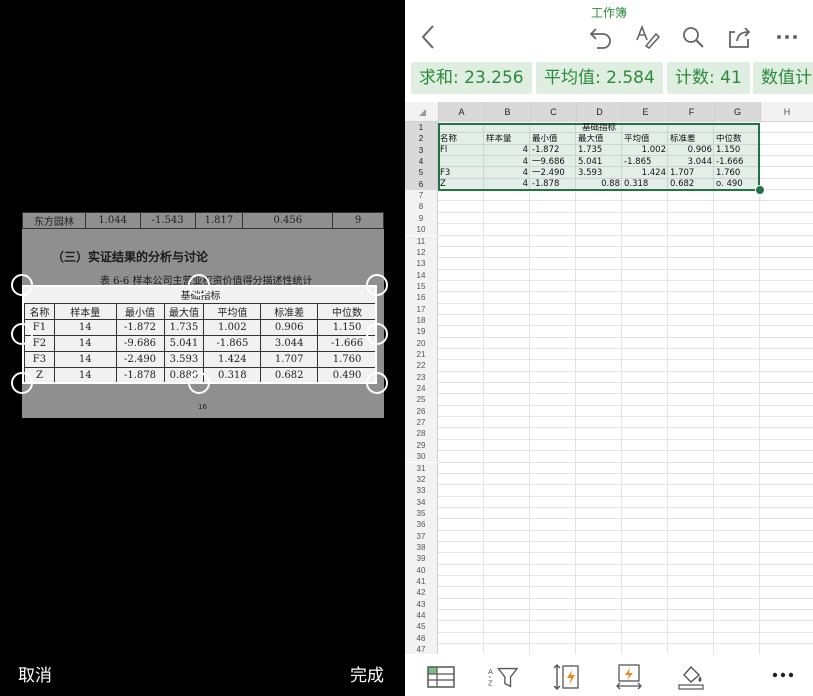 This screenshot has width=813, height=696. What do you see at coordinates (22, 285) in the screenshot?
I see `crop-handle-top-left` at bounding box center [22, 285].